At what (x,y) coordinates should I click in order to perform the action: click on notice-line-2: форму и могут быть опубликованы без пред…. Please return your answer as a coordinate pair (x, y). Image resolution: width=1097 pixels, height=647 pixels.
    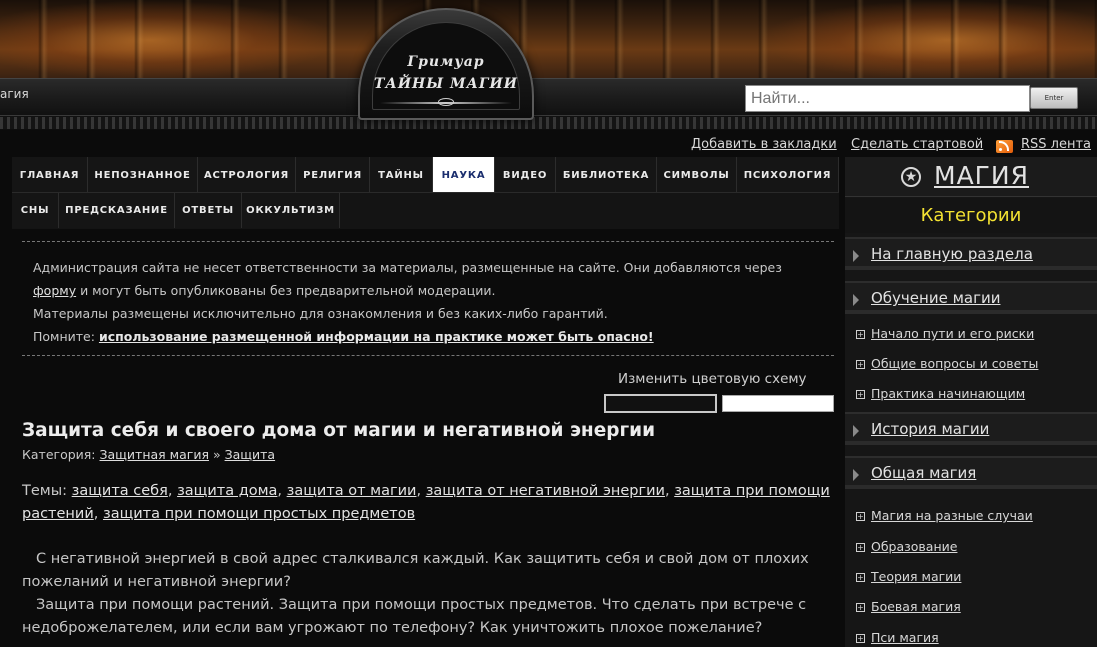
    Looking at the image, I should click on (428, 290).